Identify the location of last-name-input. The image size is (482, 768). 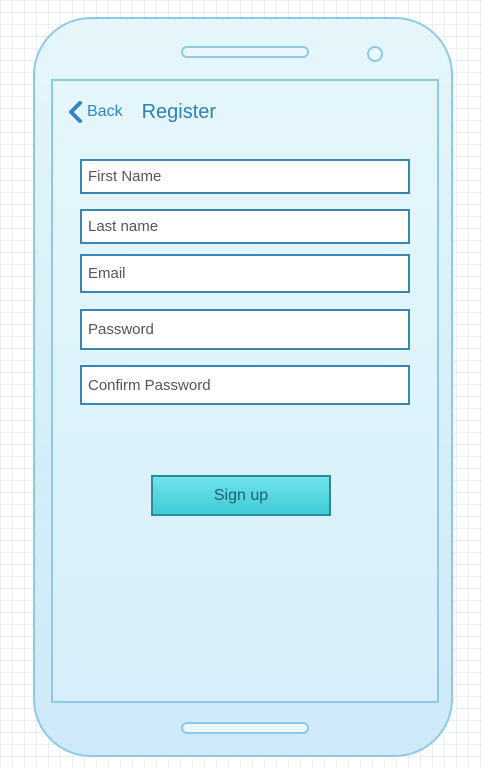
(245, 226).